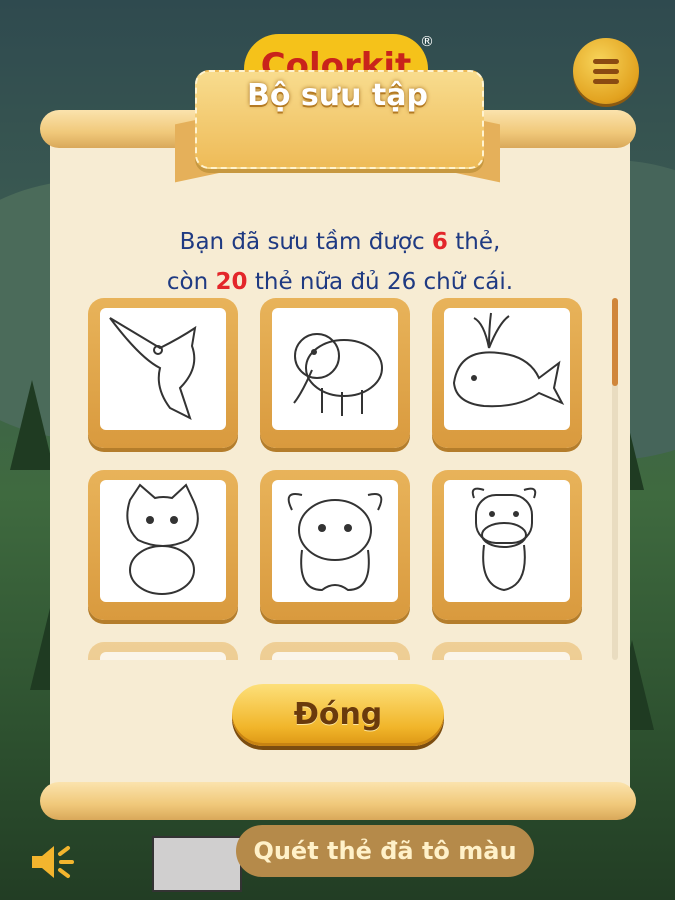  Describe the element at coordinates (385, 851) in the screenshot. I see `scan-colored-card-button: Quét thẻ đã tô màu` at that location.